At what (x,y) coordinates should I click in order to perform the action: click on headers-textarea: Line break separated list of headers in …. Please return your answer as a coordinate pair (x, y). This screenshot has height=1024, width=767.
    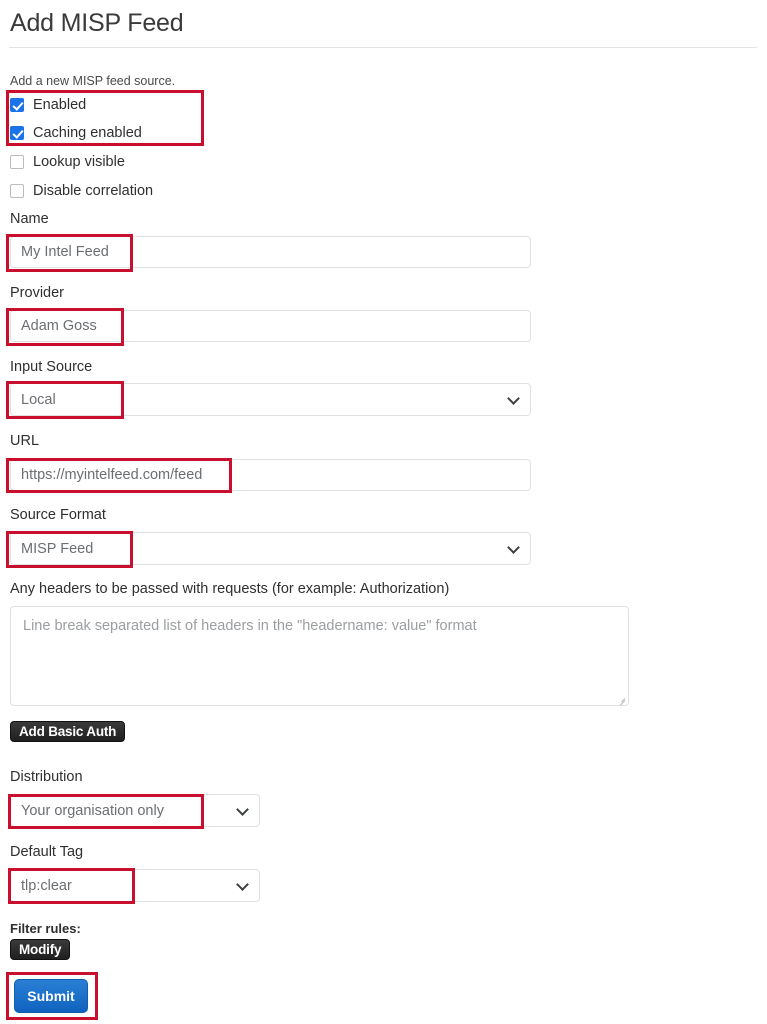
    Looking at the image, I should click on (319, 656).